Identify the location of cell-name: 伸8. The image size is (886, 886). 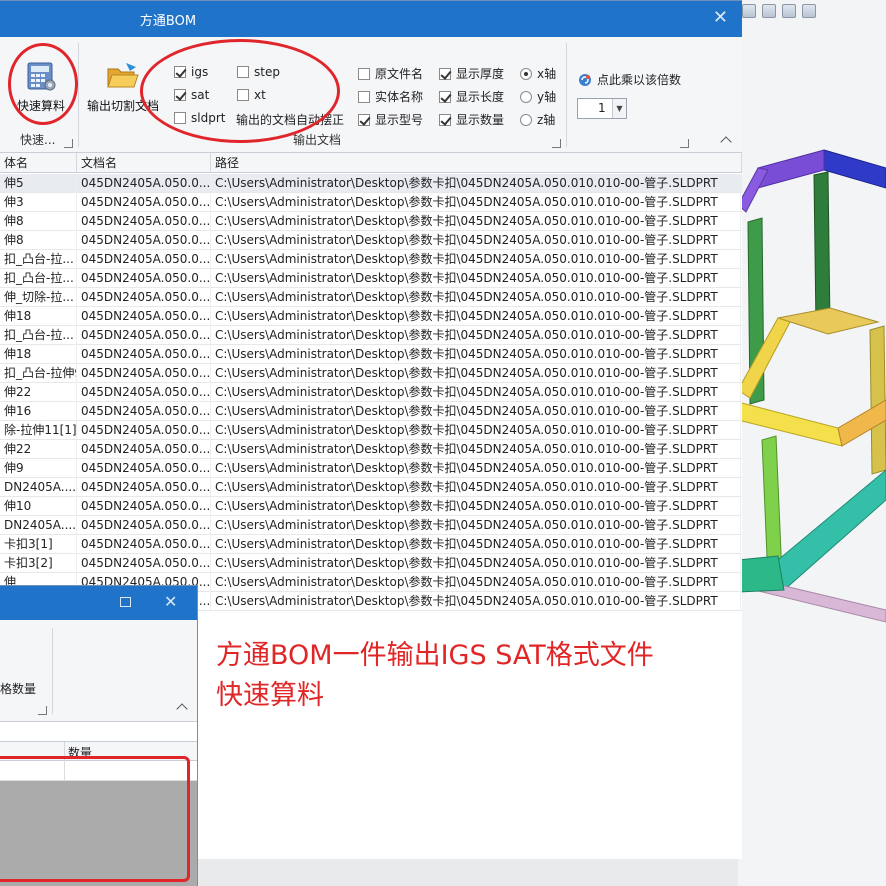
(38, 240).